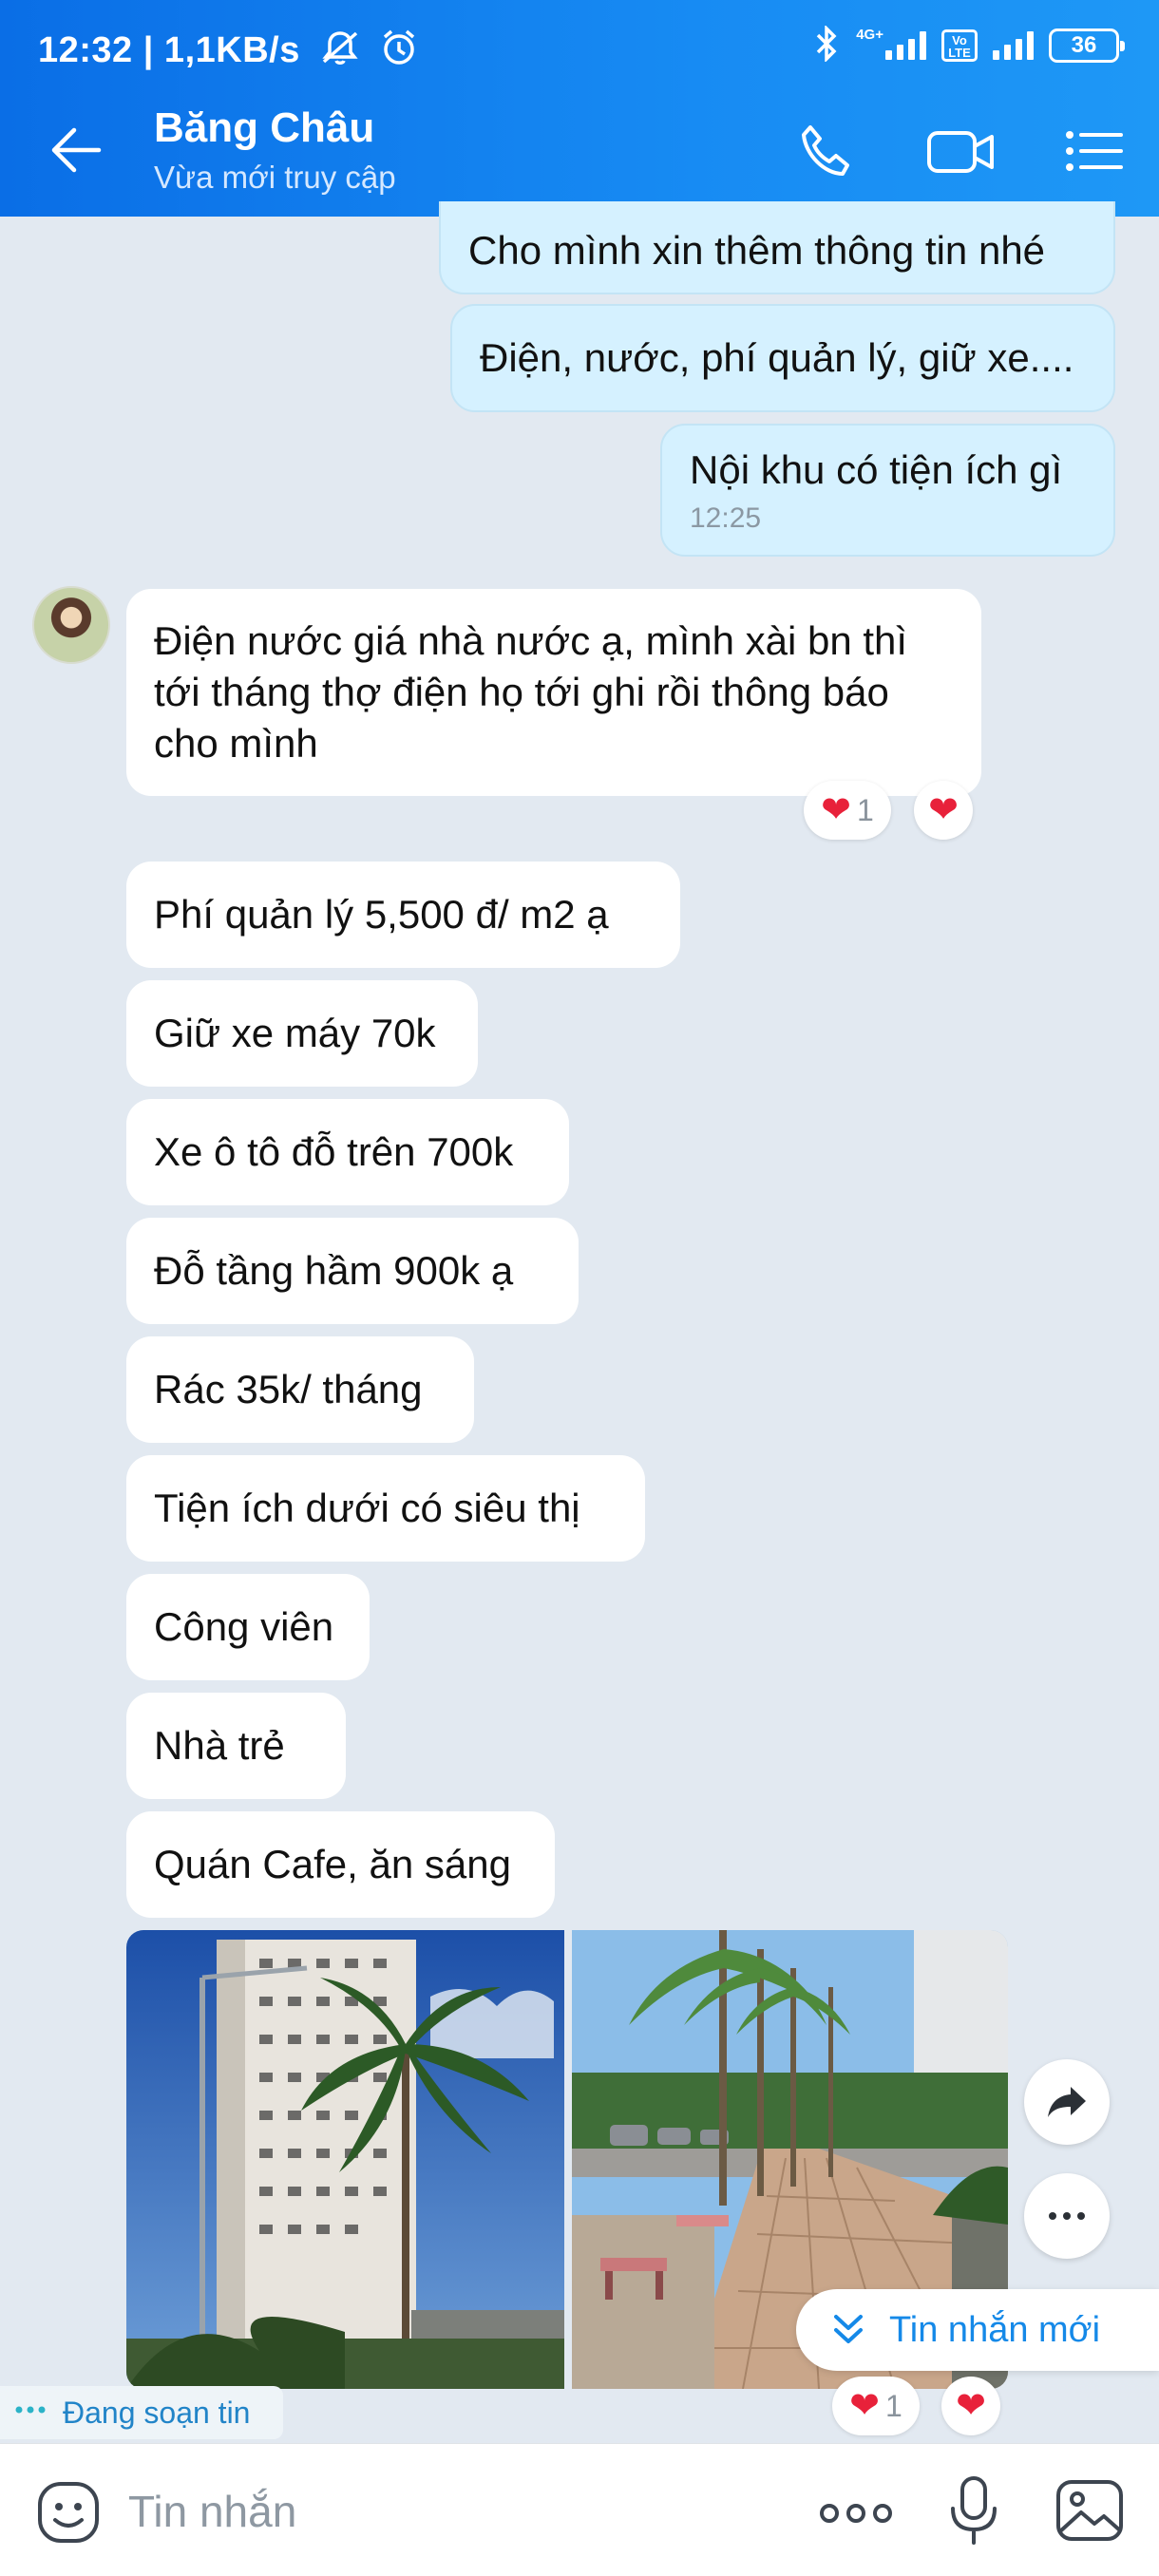 This screenshot has width=1159, height=2576. Describe the element at coordinates (340, 52) in the screenshot. I see `mute-icon` at that location.